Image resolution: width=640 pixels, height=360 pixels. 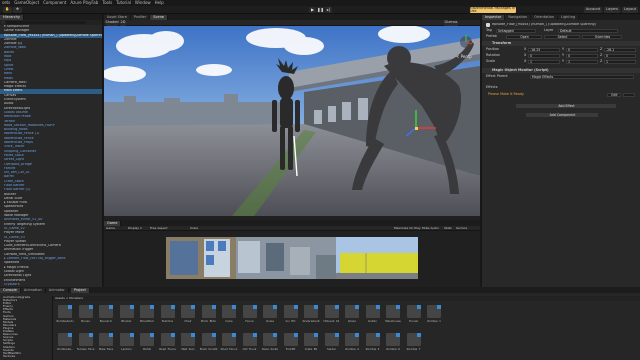 I want to click on menu-item-sets: sets, so click(x=6, y=3).